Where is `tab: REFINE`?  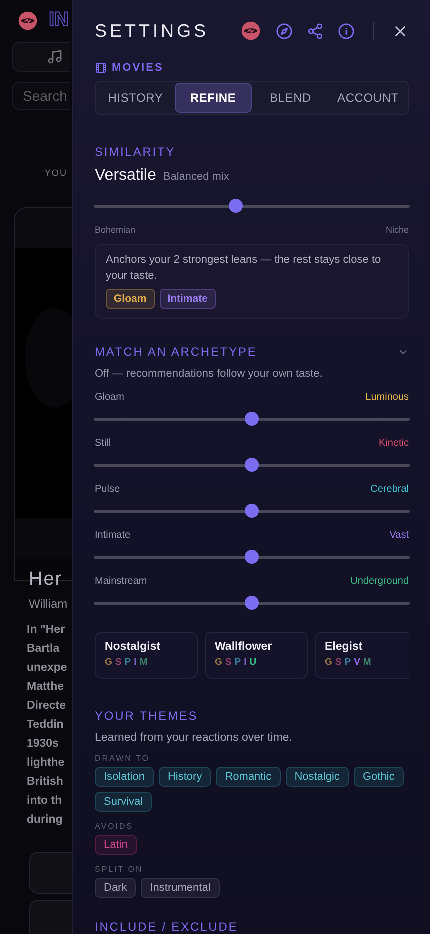 tab: REFINE is located at coordinates (213, 98).